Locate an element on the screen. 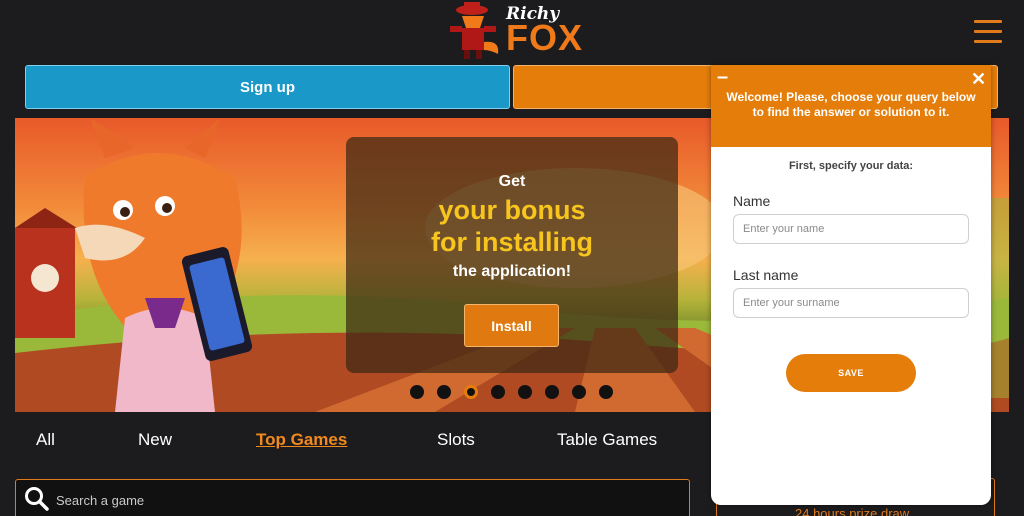 The width and height of the screenshot is (1024, 516). slider-dots is located at coordinates (511, 392).